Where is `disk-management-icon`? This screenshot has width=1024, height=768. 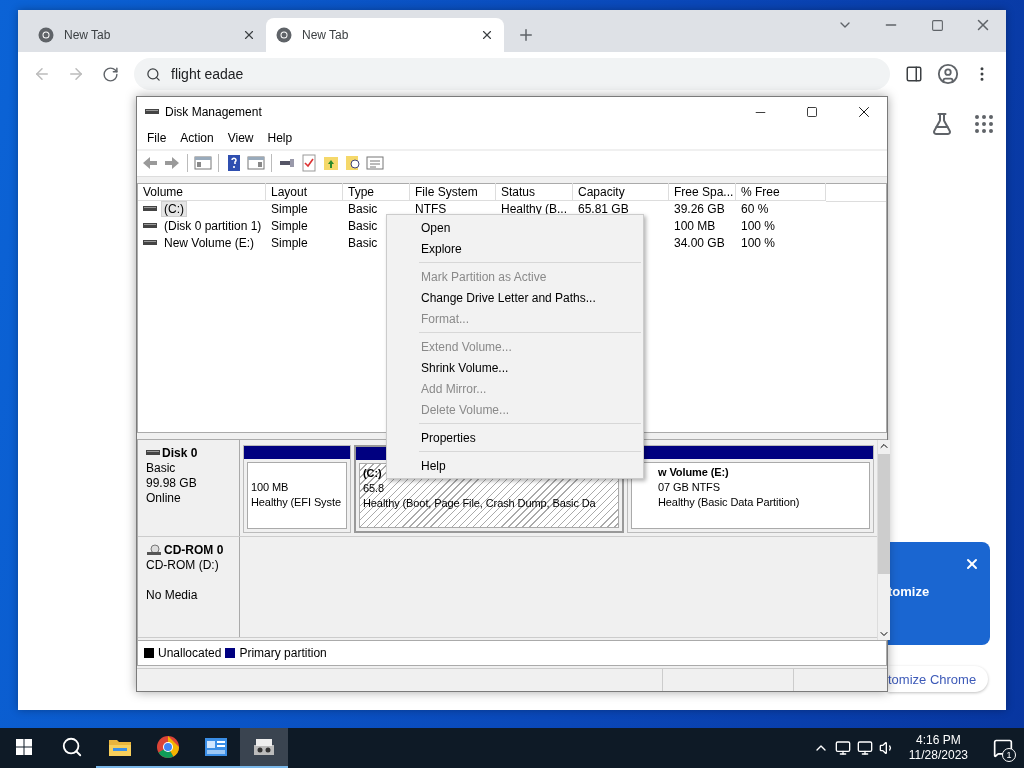
disk-management-icon is located at coordinates (152, 112).